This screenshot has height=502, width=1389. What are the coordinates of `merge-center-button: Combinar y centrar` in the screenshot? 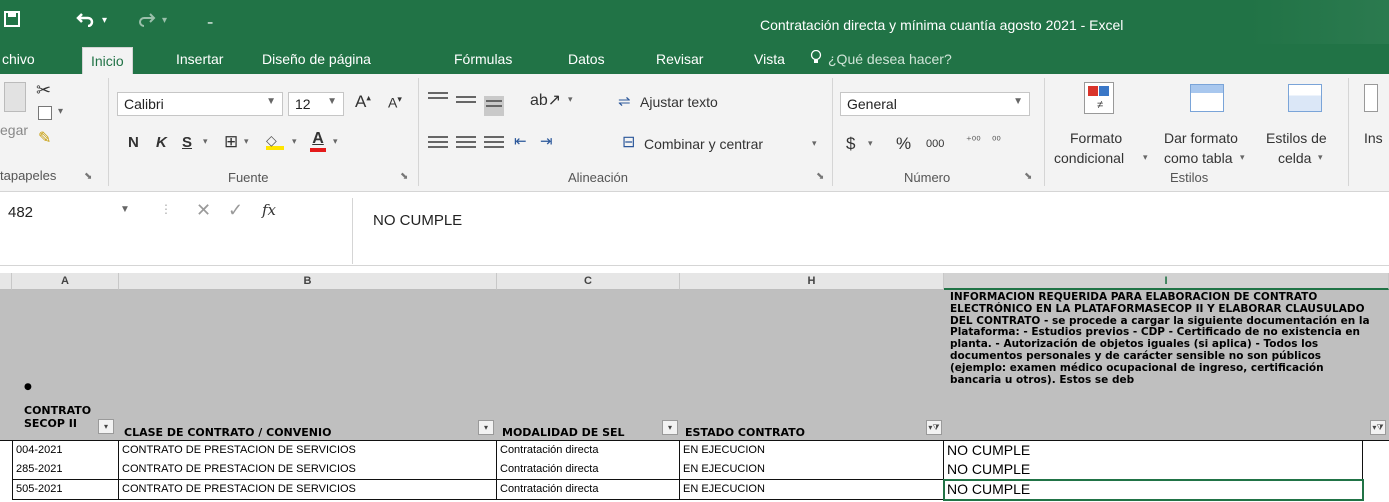 It's located at (703, 144).